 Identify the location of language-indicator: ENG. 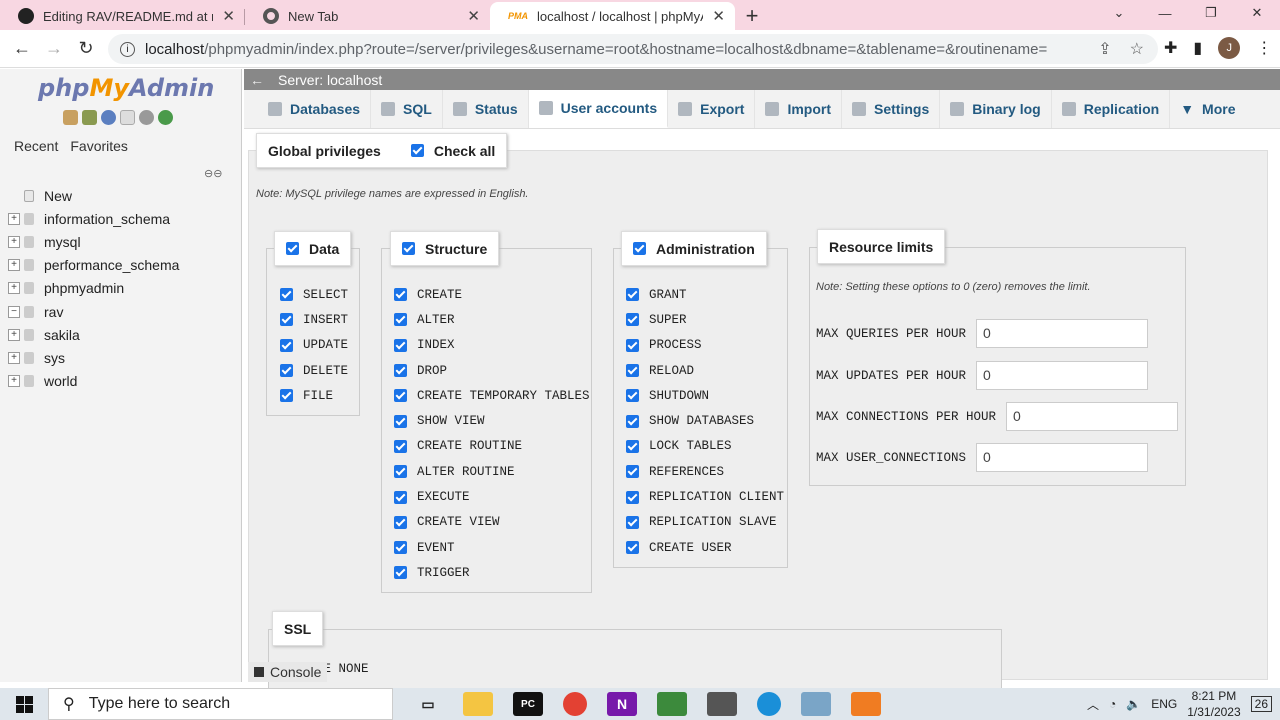
(1164, 704).